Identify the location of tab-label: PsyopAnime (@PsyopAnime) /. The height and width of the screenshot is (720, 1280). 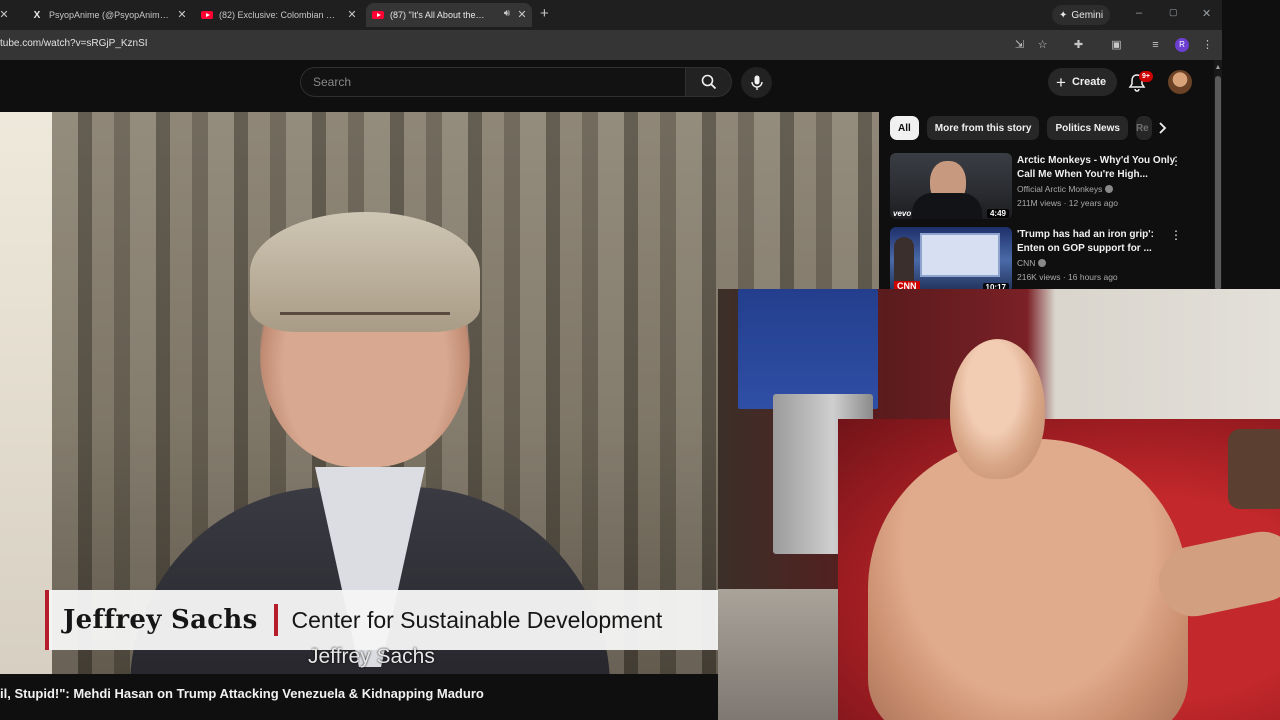
(109, 15).